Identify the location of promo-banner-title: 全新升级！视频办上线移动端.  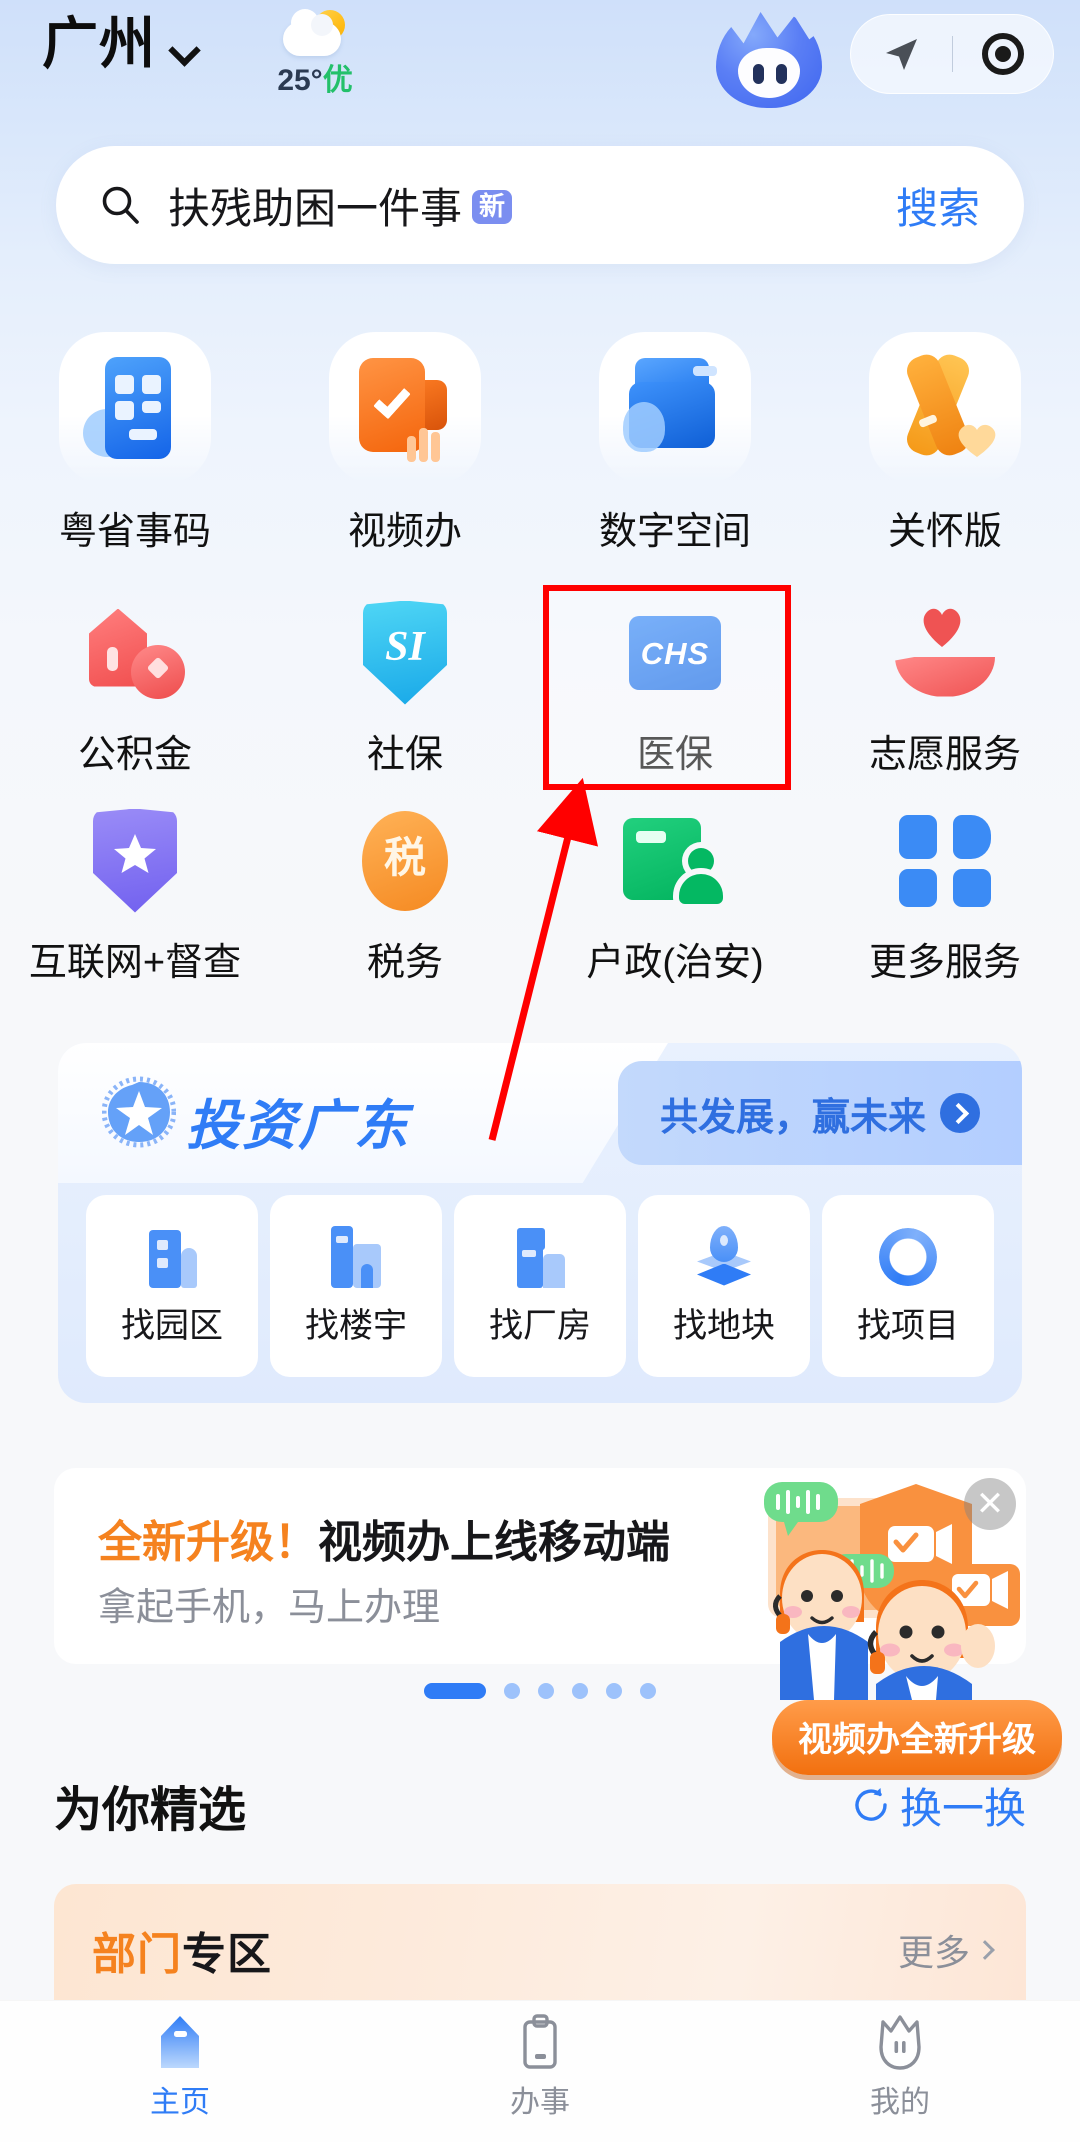
(384, 1538).